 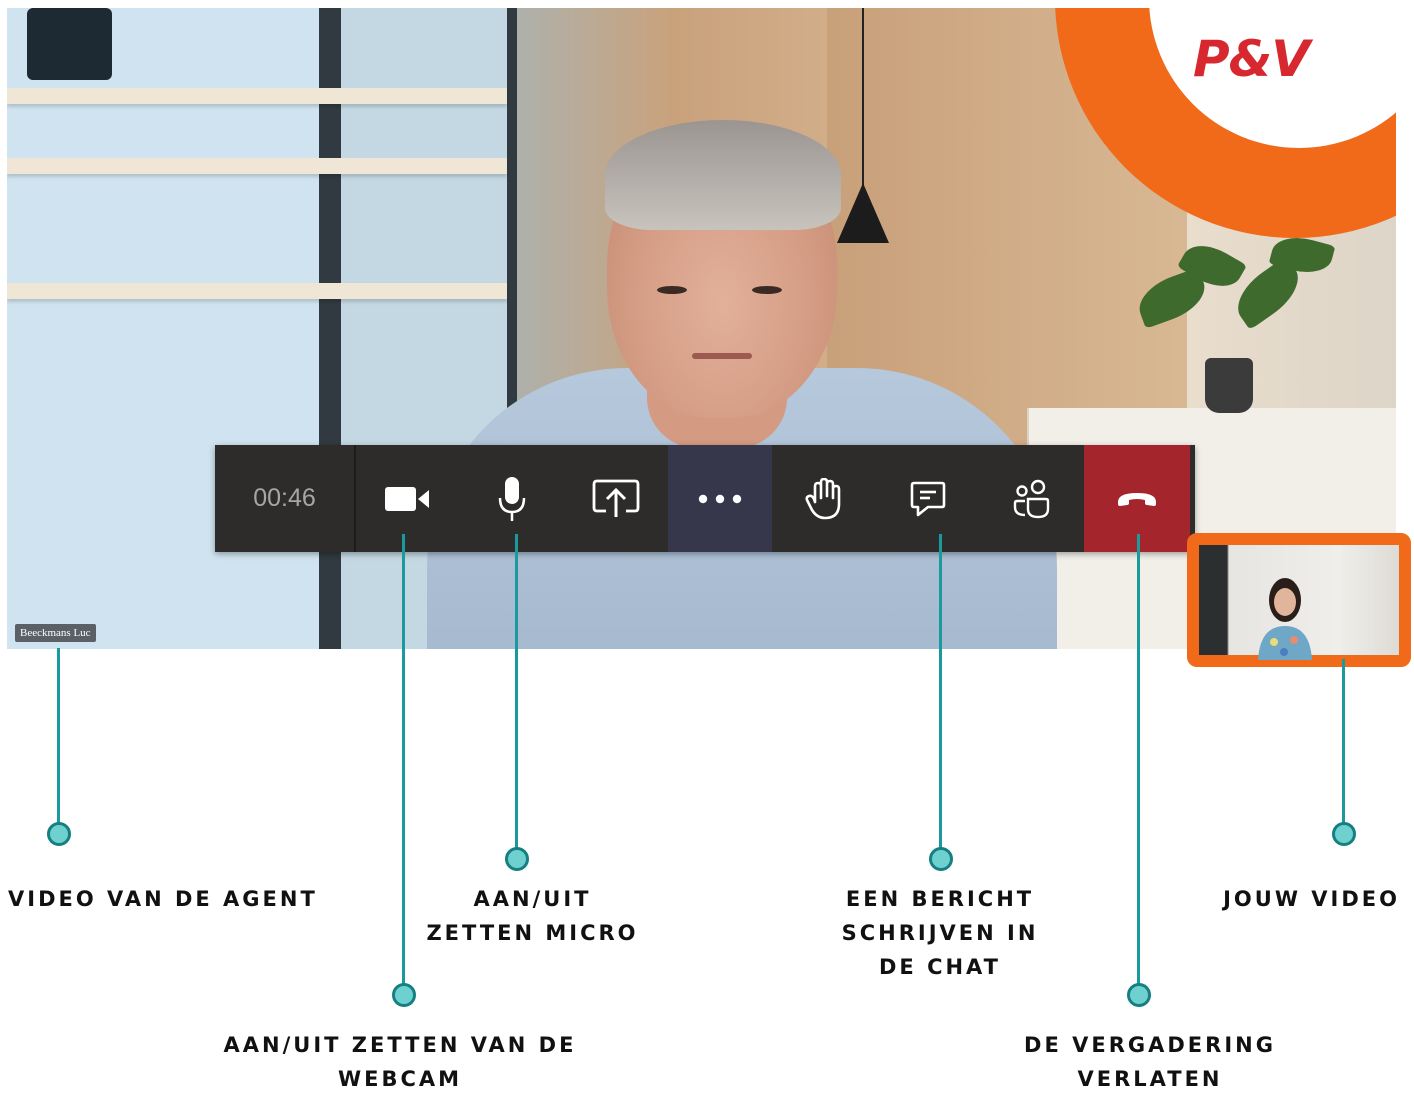 I want to click on call-timer: 00:46, so click(x=285, y=498).